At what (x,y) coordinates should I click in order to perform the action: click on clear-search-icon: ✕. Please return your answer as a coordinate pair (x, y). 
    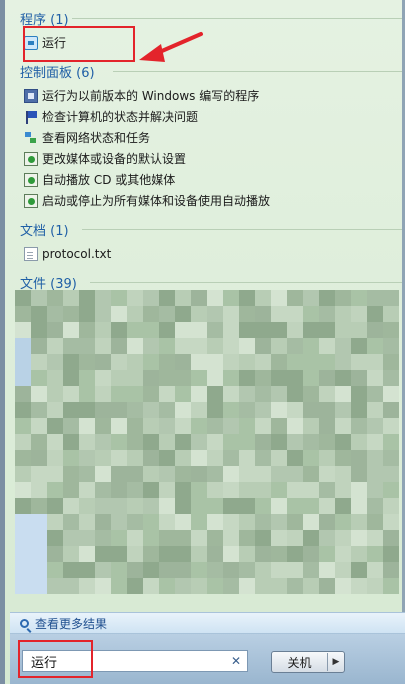
    Looking at the image, I should click on (236, 661).